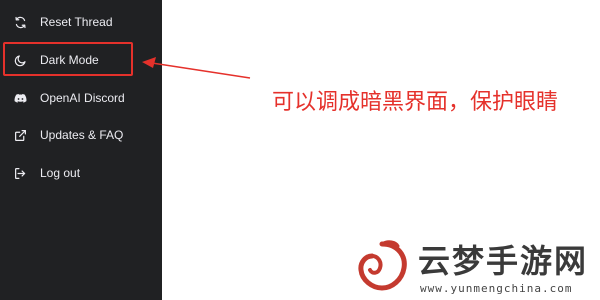 Image resolution: width=600 pixels, height=300 pixels. What do you see at coordinates (415, 102) in the screenshot?
I see `annotation-text: 可以调成暗黑界面，保护眼睛` at bounding box center [415, 102].